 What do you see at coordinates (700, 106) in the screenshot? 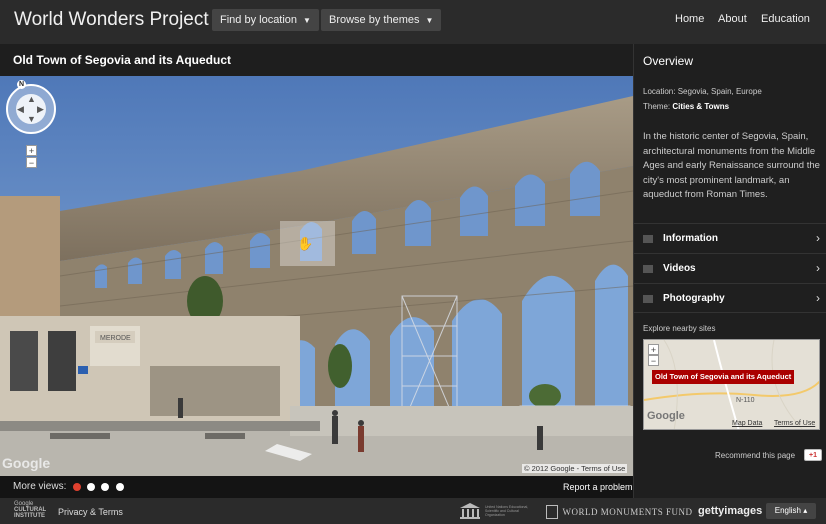
I see `theme-link: Cities & Towns` at bounding box center [700, 106].